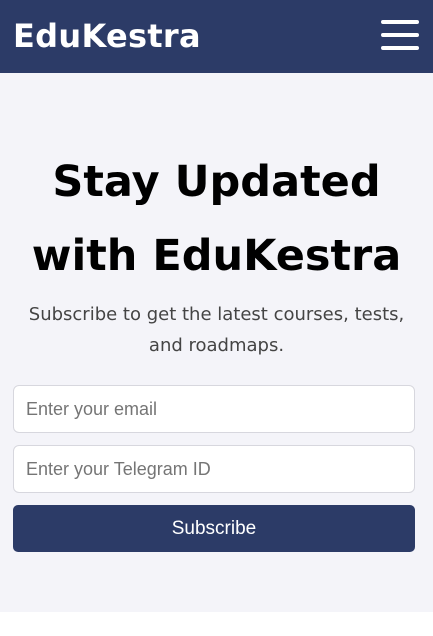 Image resolution: width=433 pixels, height=636 pixels. I want to click on menu-bar-bottom, so click(400, 47).